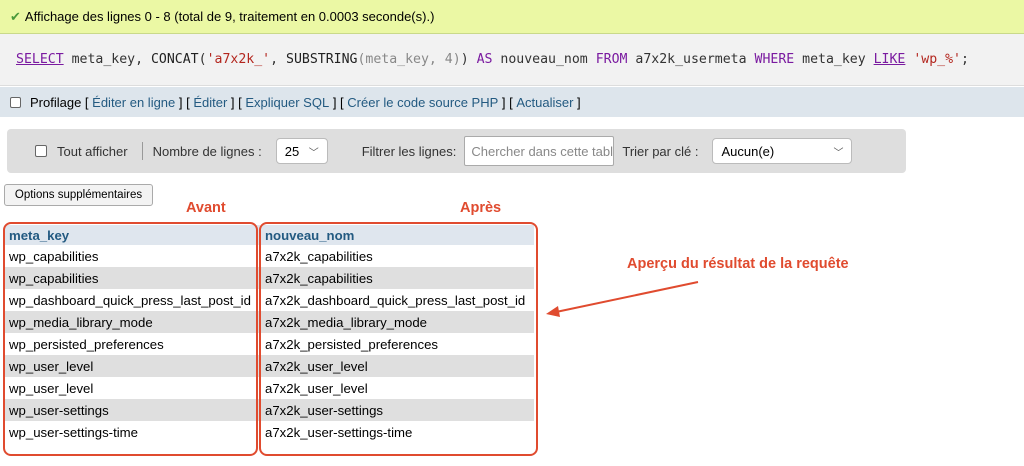 This screenshot has width=1024, height=466. Describe the element at coordinates (543, 151) in the screenshot. I see `filter-placeholder: Chercher dans cette table` at that location.